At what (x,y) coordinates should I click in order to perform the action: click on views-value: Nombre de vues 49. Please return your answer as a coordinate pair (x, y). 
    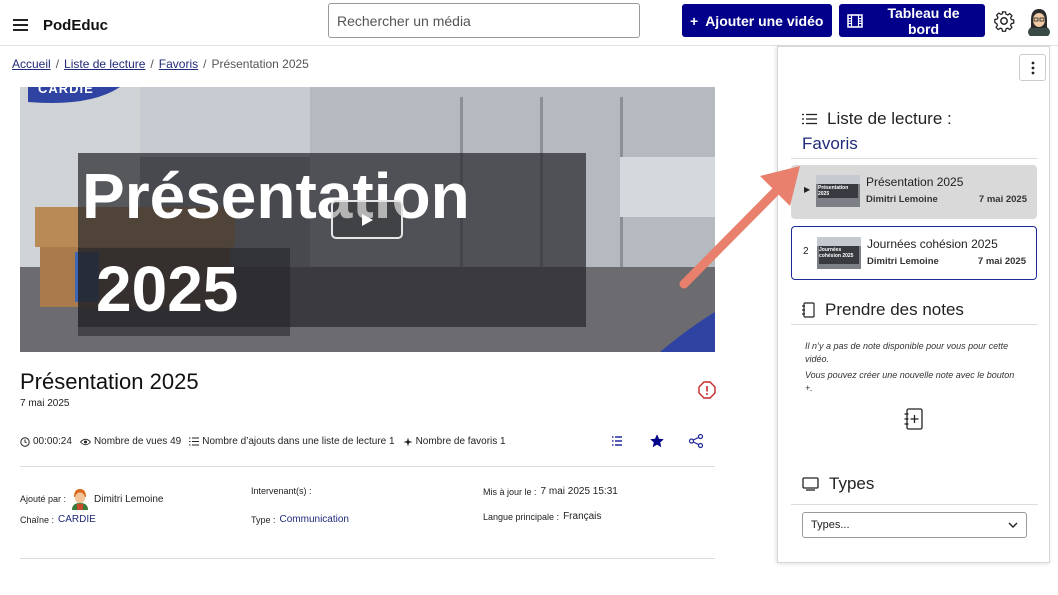
    Looking at the image, I should click on (137, 441).